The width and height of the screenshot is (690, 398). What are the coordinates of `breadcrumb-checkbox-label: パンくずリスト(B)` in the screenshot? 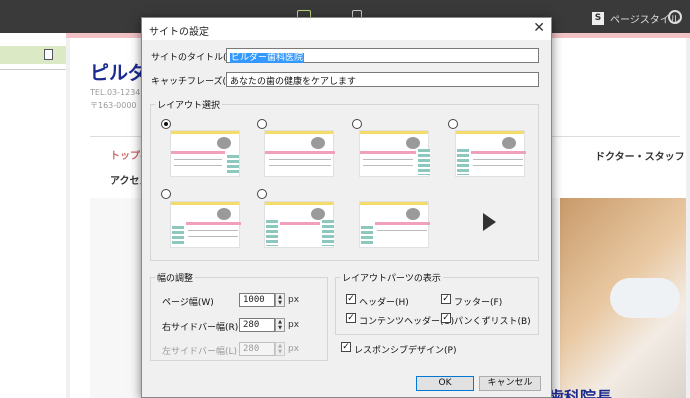 It's located at (492, 322).